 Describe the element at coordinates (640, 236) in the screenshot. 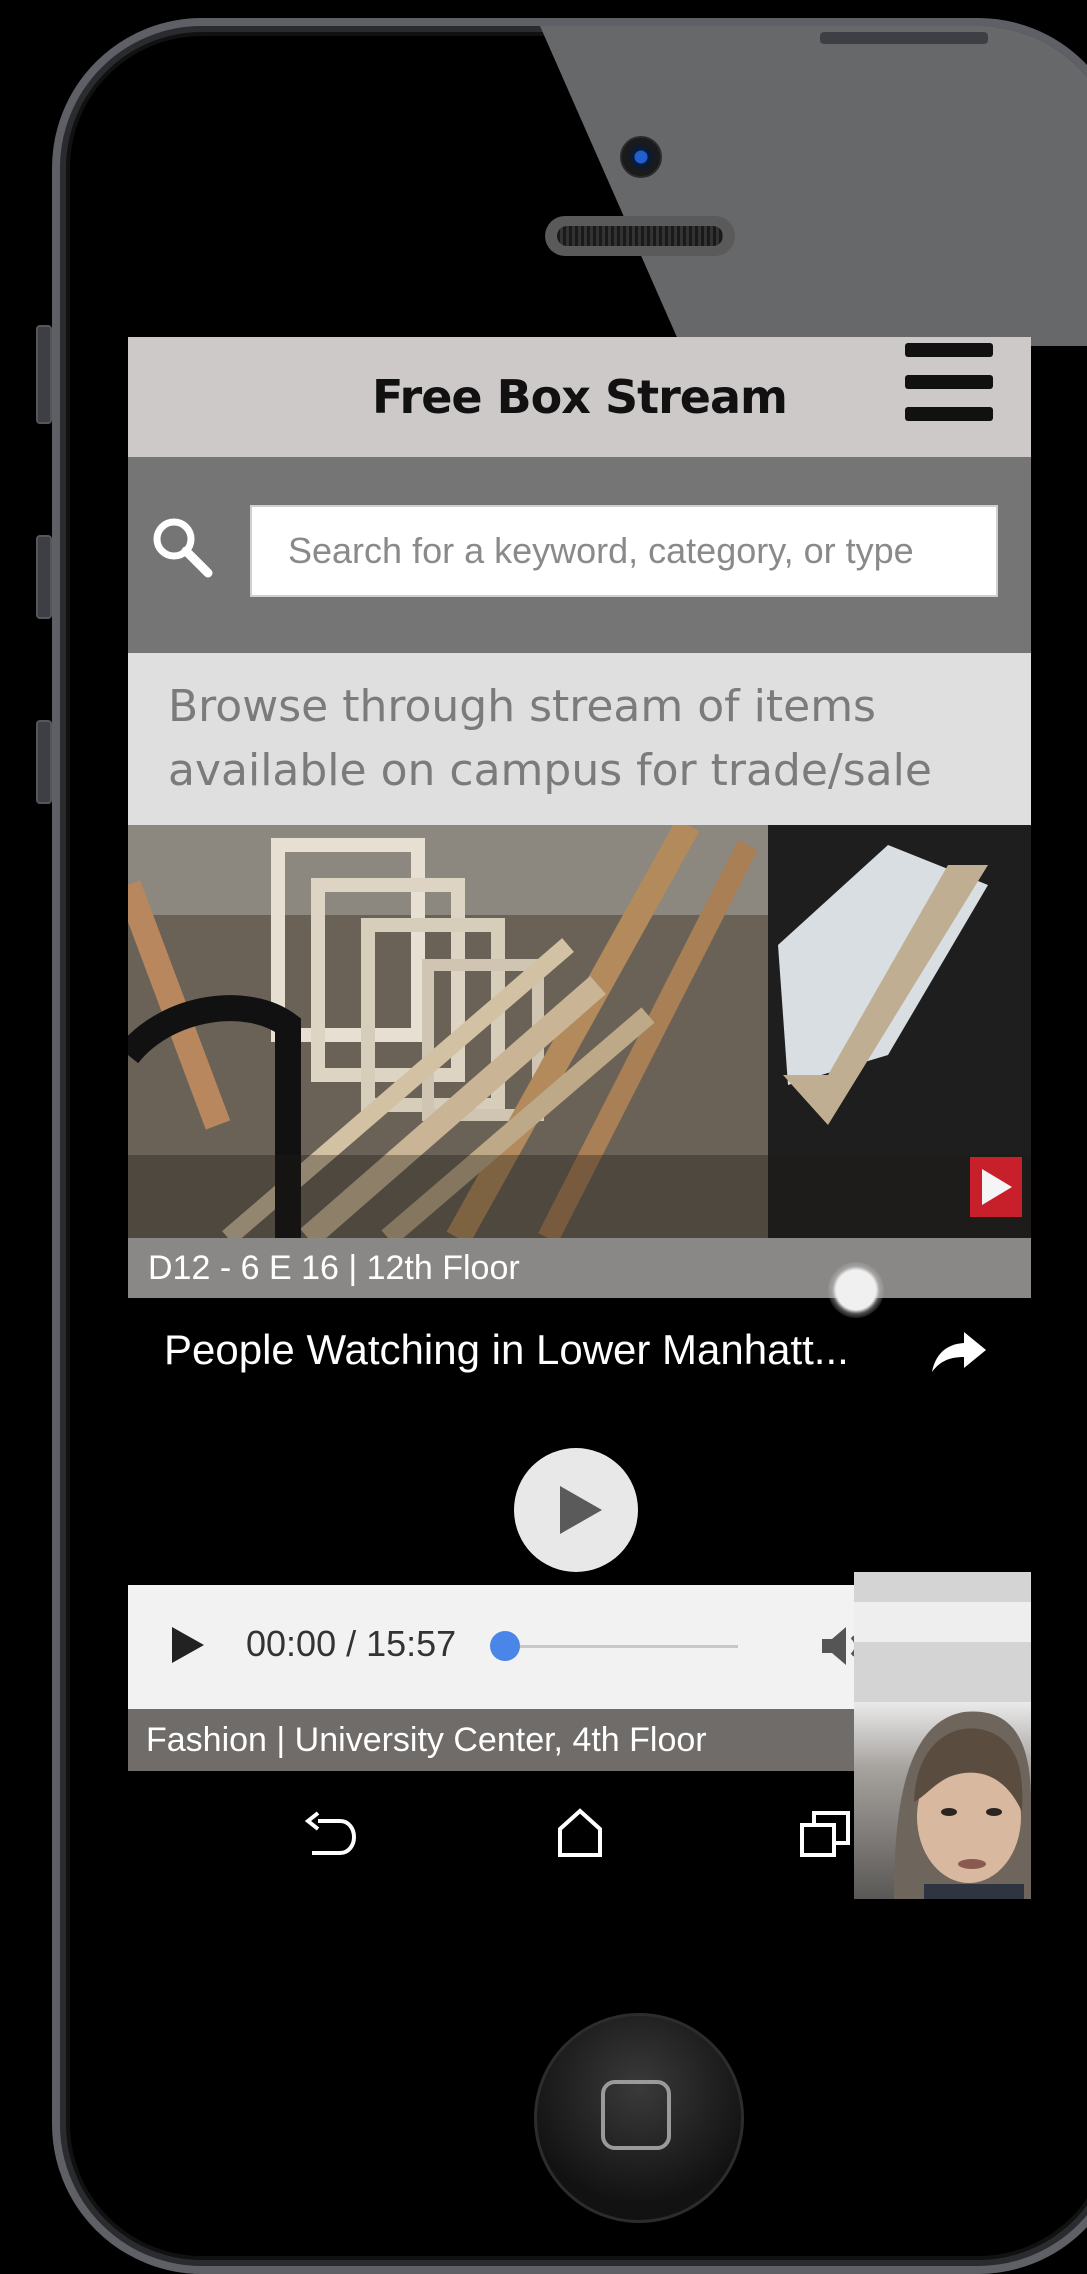

I see `earpiece-speaker` at that location.